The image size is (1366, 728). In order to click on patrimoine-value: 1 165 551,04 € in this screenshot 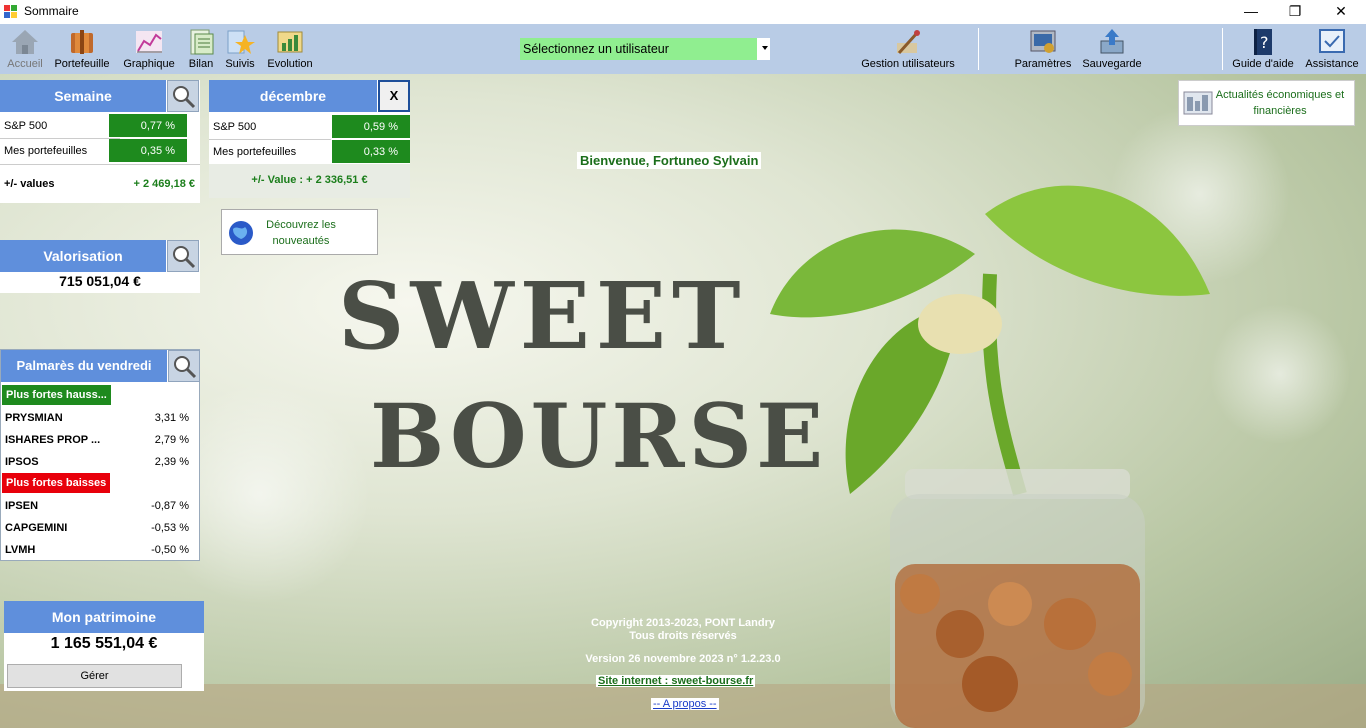, I will do `click(104, 643)`.